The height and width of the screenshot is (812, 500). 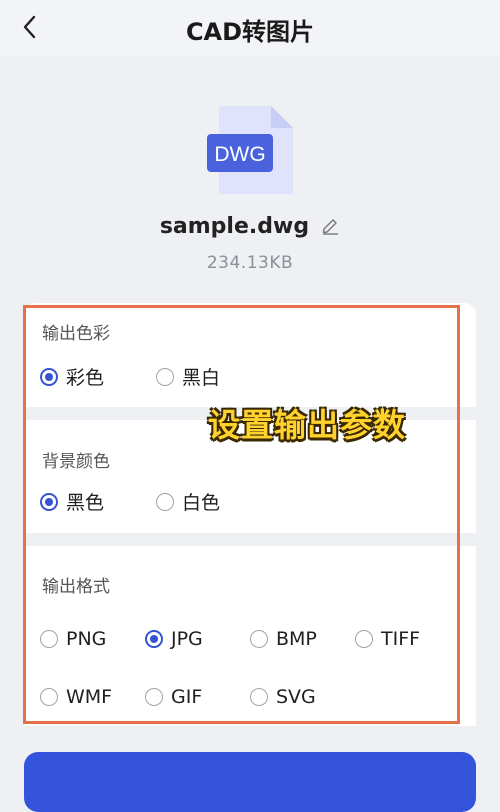 I want to click on option-black: 黑色, so click(x=72, y=501).